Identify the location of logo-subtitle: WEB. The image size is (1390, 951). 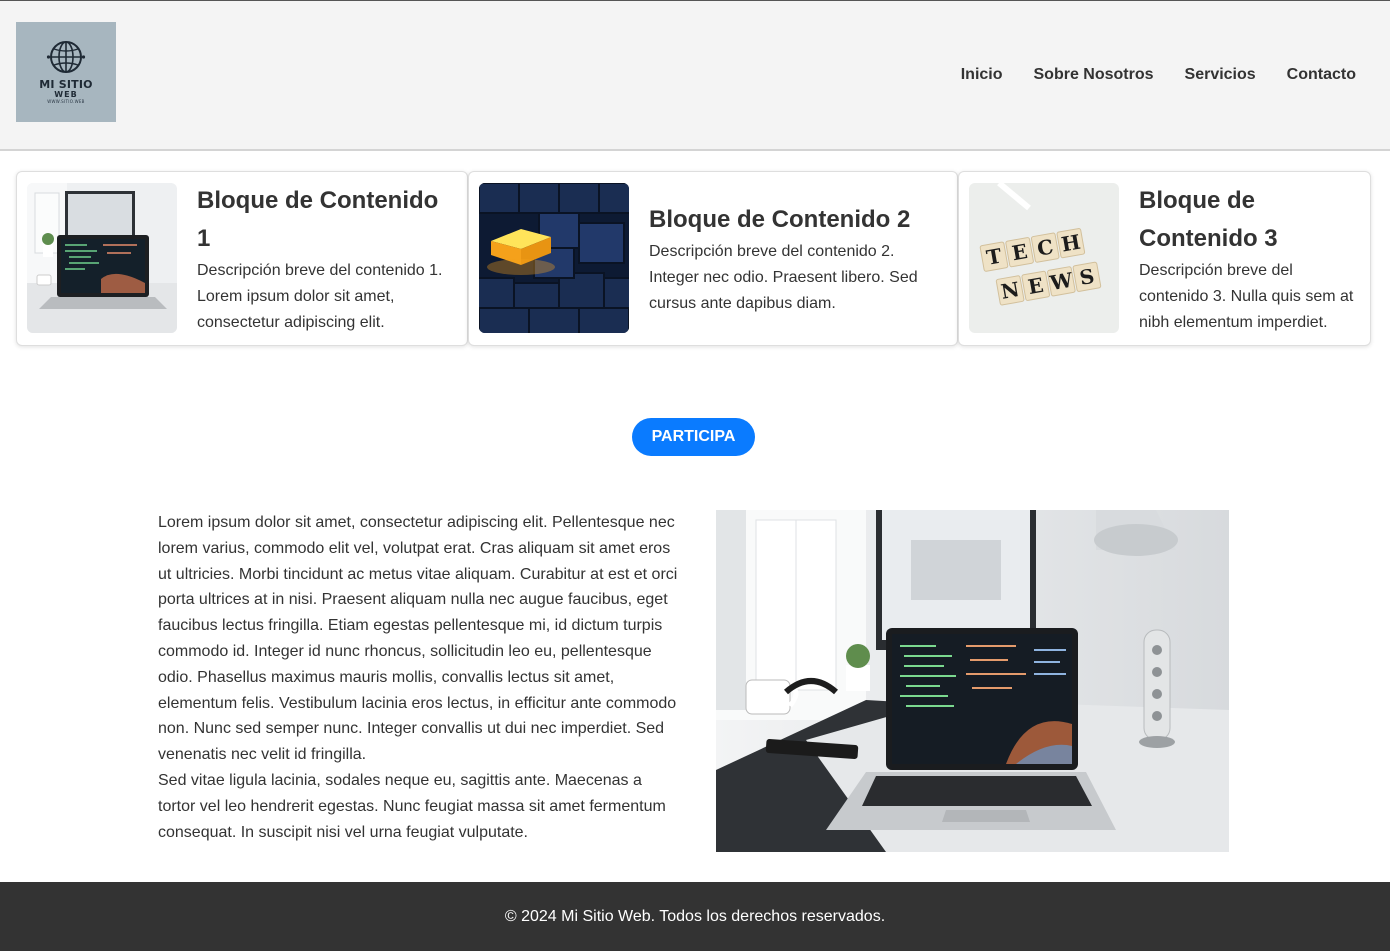
(66, 94).